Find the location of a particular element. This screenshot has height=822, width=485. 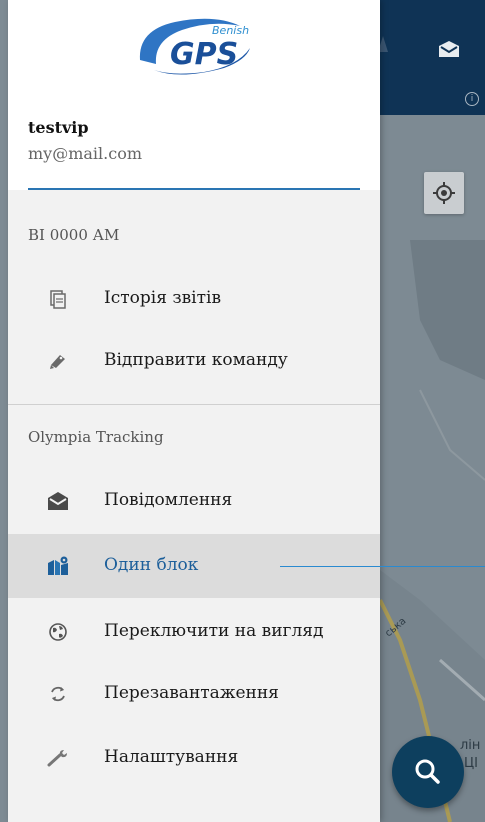

info-icon: i is located at coordinates (472, 99).